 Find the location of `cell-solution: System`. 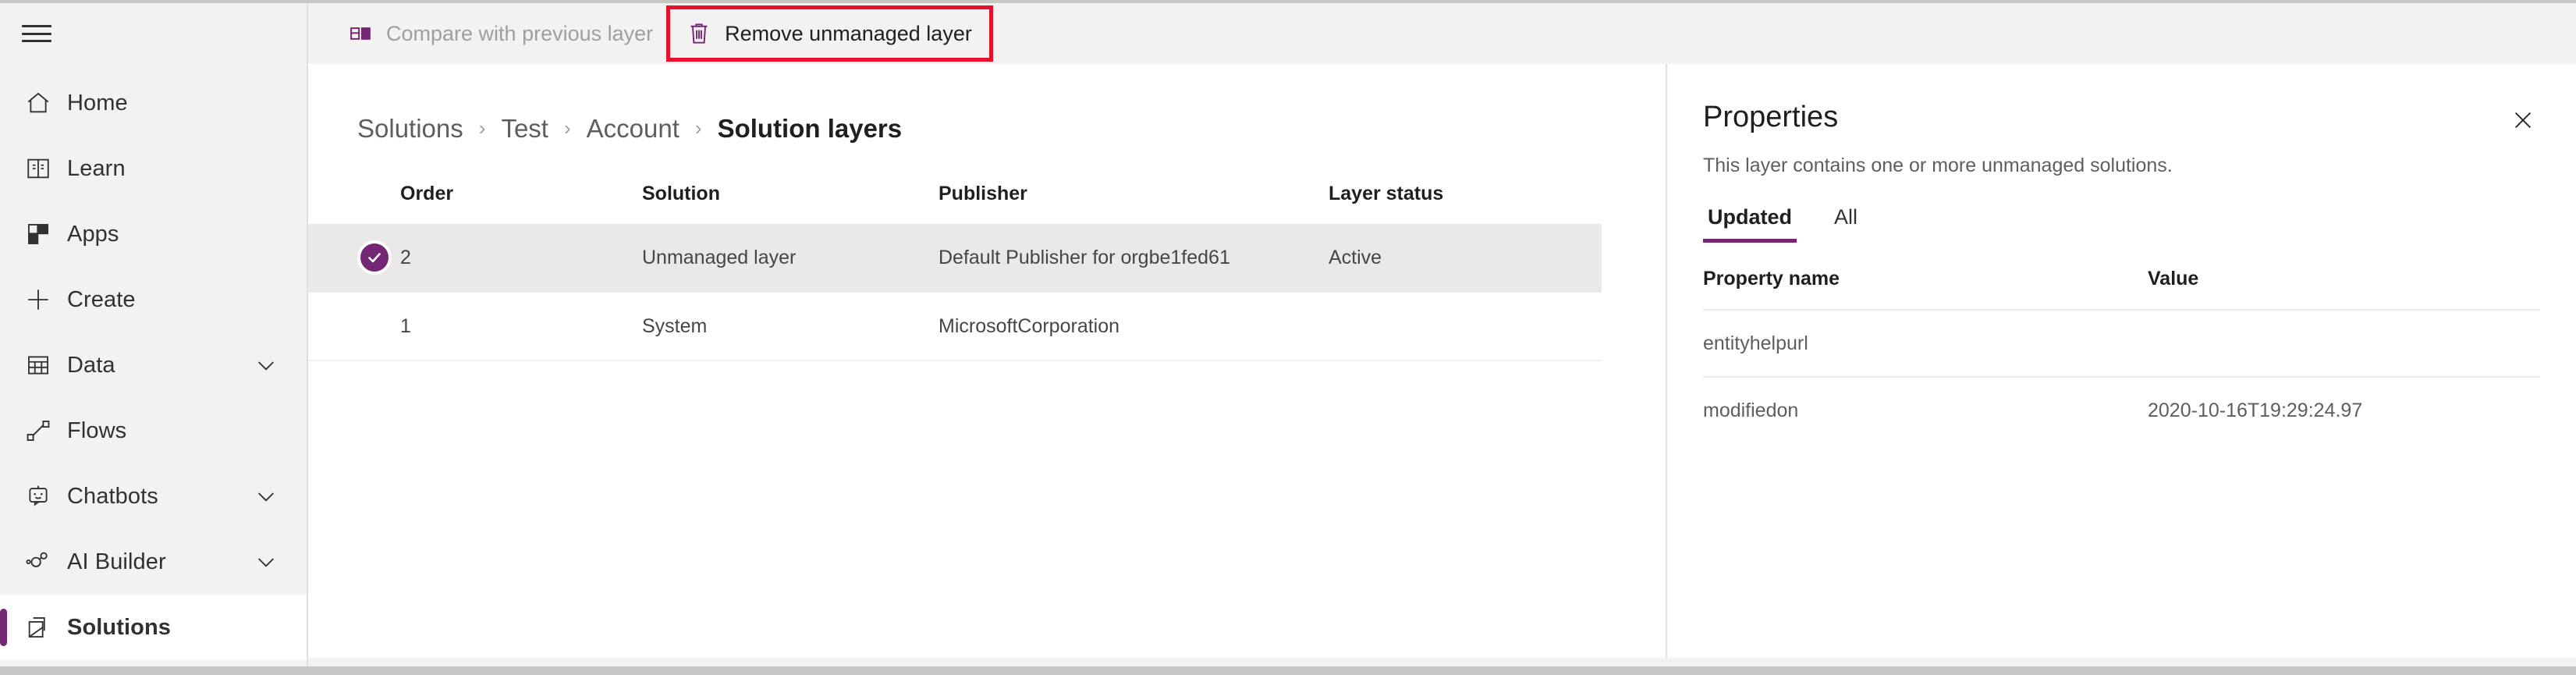

cell-solution: System is located at coordinates (790, 326).